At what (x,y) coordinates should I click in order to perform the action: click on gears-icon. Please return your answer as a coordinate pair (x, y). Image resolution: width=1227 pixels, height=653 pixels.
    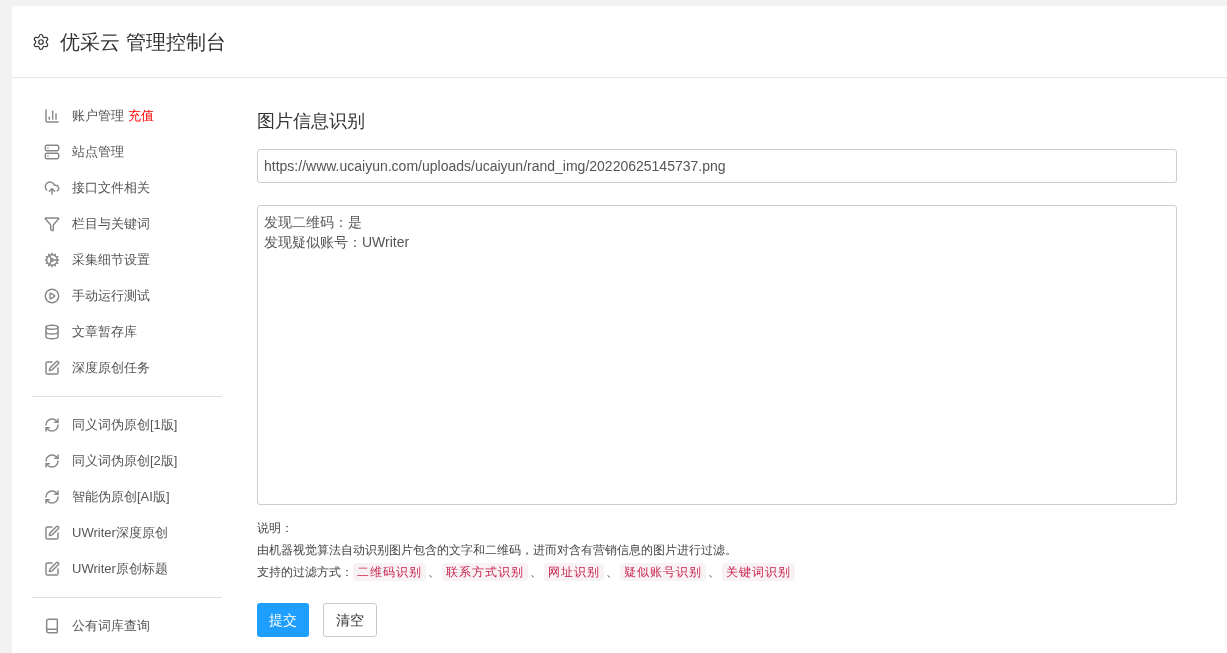
    Looking at the image, I should click on (52, 260).